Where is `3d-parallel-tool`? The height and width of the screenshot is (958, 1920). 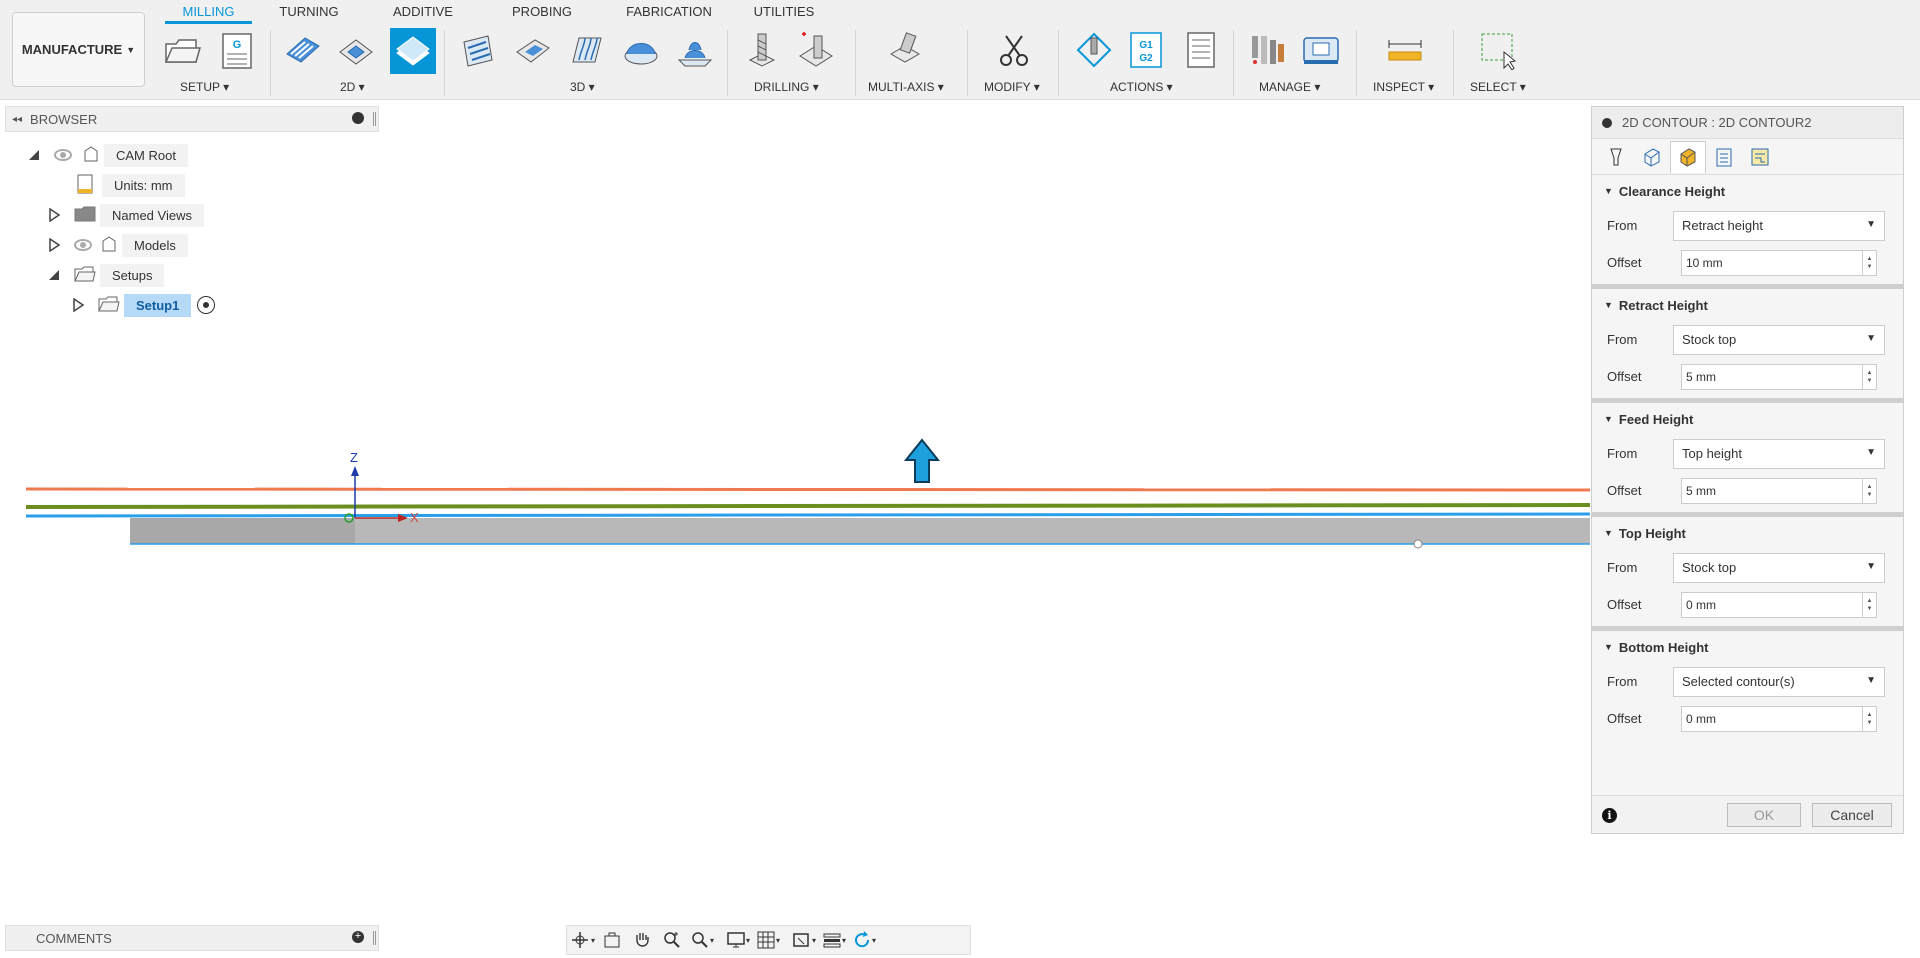 3d-parallel-tool is located at coordinates (587, 50).